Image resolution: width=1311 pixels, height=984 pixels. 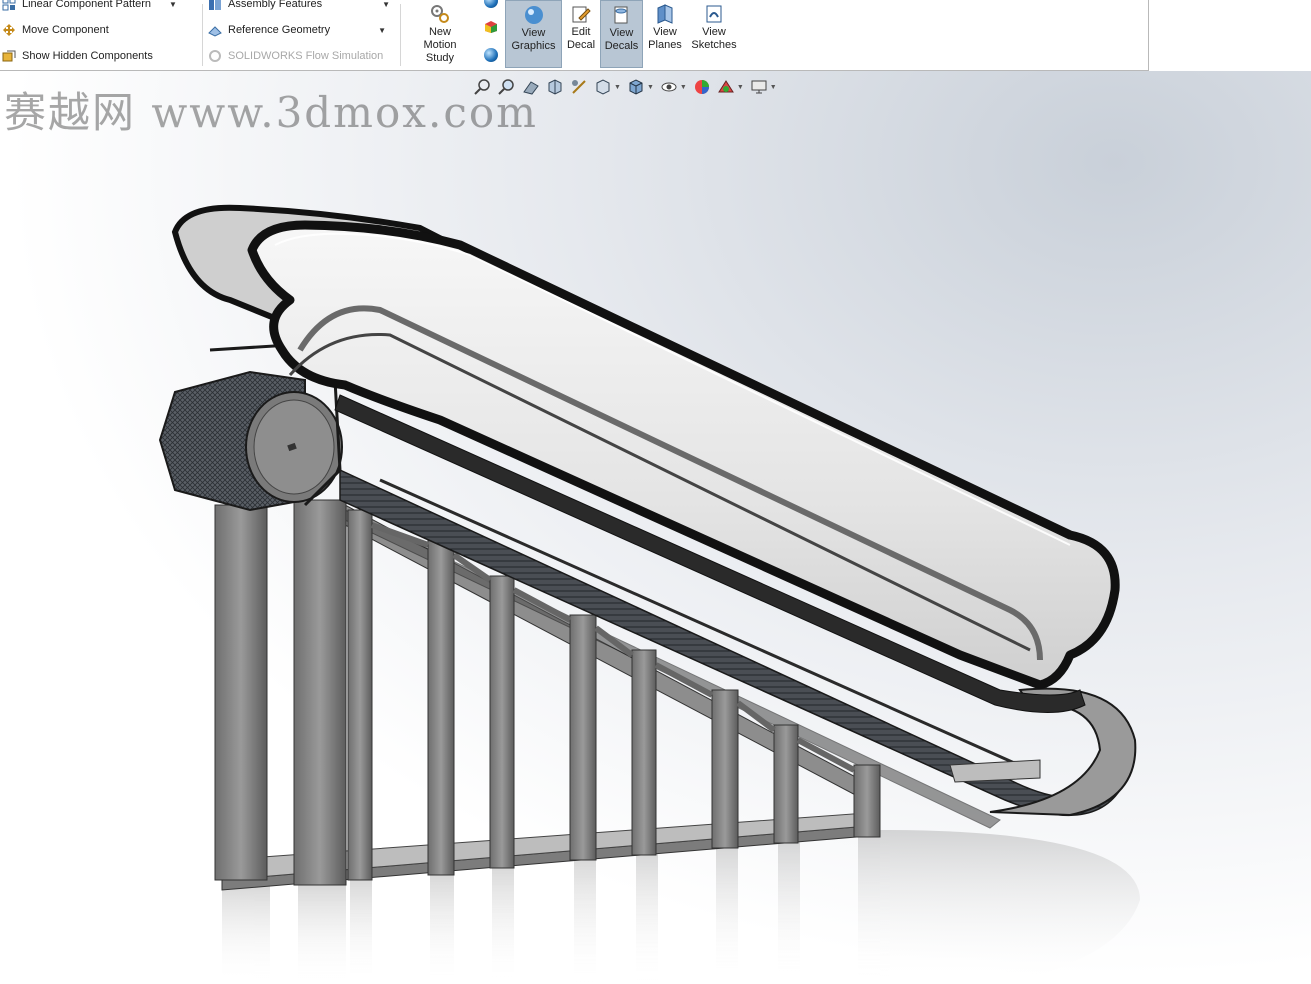 I want to click on scene-sphere-icon, so click(x=491, y=55).